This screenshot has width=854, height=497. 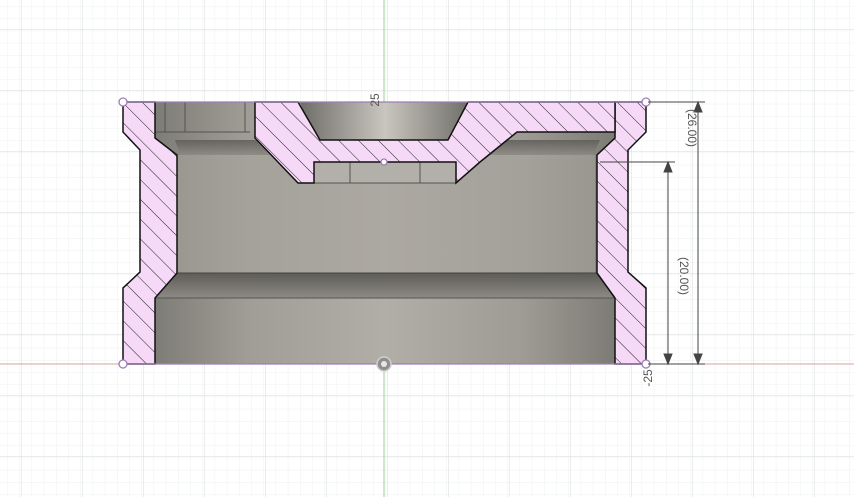 I want to click on origin-point-icon, so click(x=384, y=364).